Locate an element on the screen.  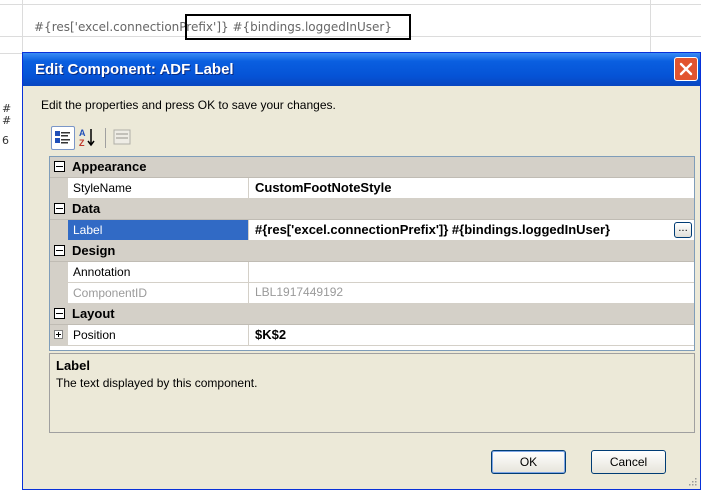
property-name: Position is located at coordinates (158, 335).